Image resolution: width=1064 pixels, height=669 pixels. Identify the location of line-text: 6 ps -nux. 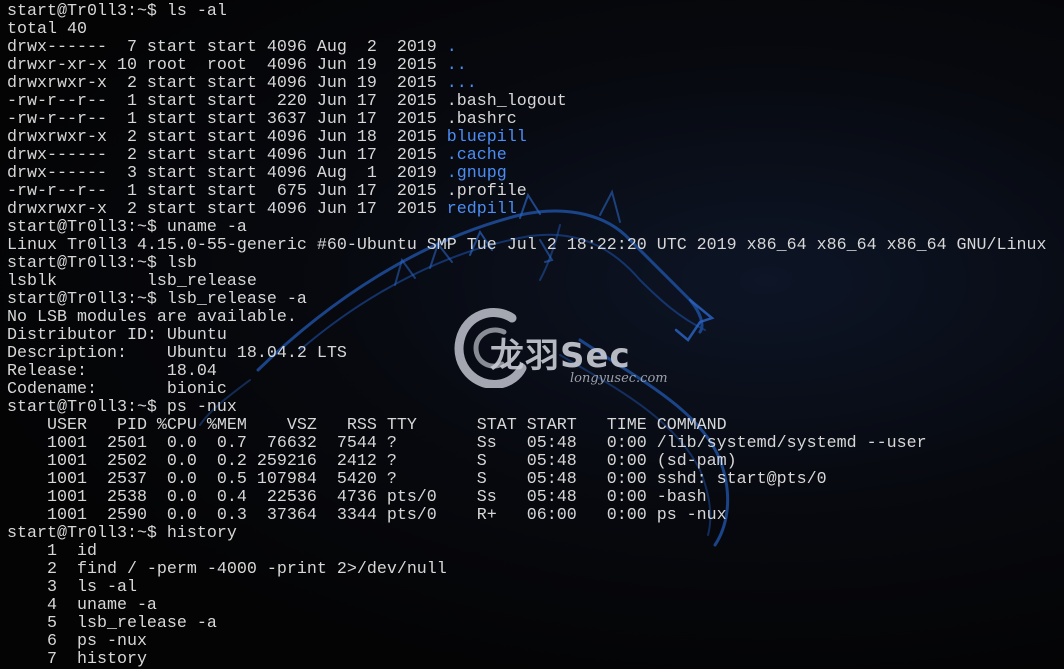
(77, 641).